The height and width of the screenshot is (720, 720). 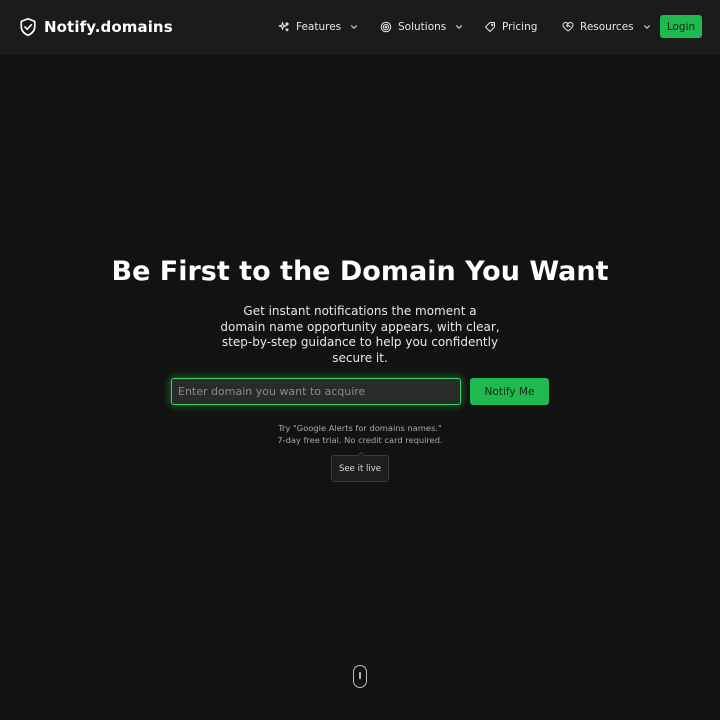 I want to click on login-button: Login, so click(x=681, y=26).